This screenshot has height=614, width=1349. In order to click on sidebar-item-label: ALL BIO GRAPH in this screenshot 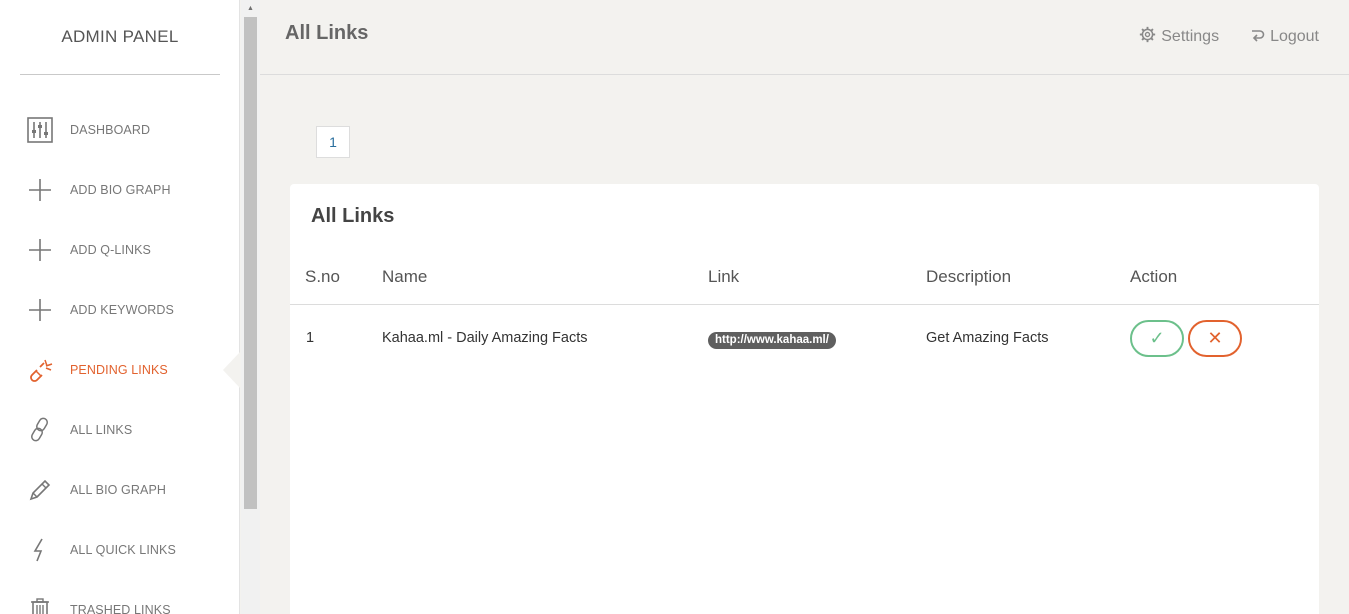, I will do `click(118, 490)`.